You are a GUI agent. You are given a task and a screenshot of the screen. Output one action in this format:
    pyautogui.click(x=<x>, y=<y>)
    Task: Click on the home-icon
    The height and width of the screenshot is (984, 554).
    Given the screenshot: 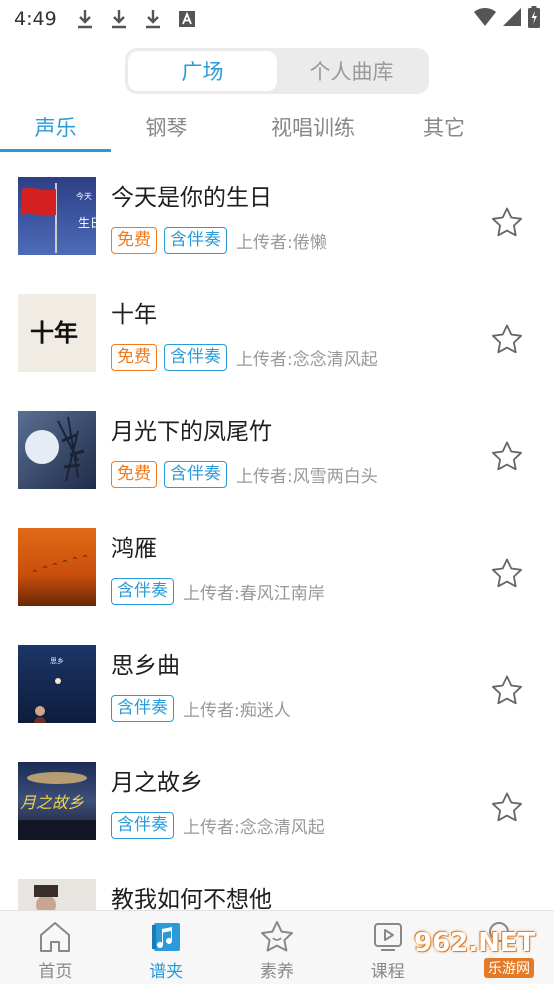 What is the action you would take?
    pyautogui.click(x=55, y=937)
    